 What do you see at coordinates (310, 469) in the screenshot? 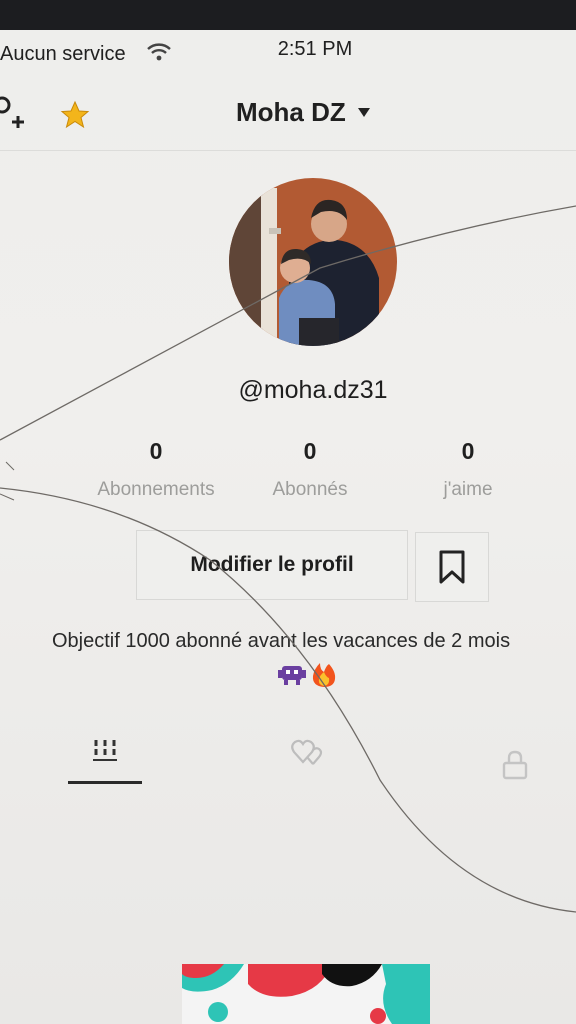
I see `followers-stat: 0 Abonnés` at bounding box center [310, 469].